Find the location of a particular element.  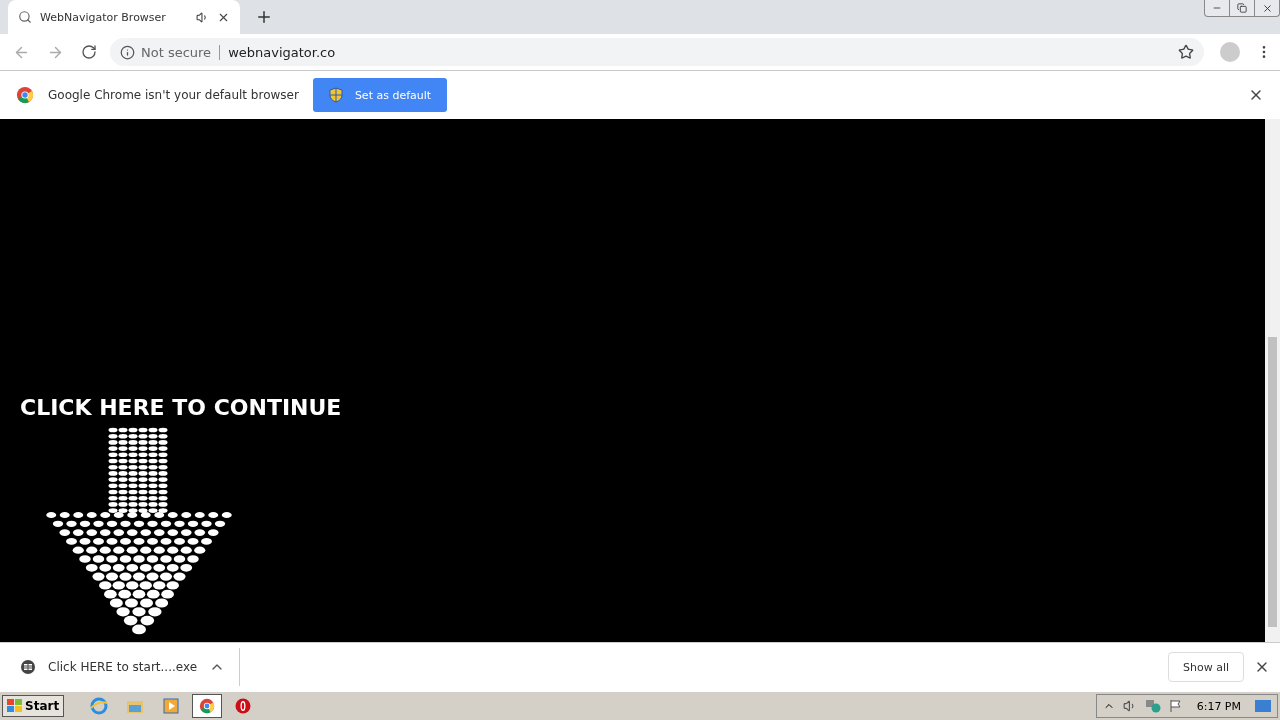

shield-icon is located at coordinates (335, 95).